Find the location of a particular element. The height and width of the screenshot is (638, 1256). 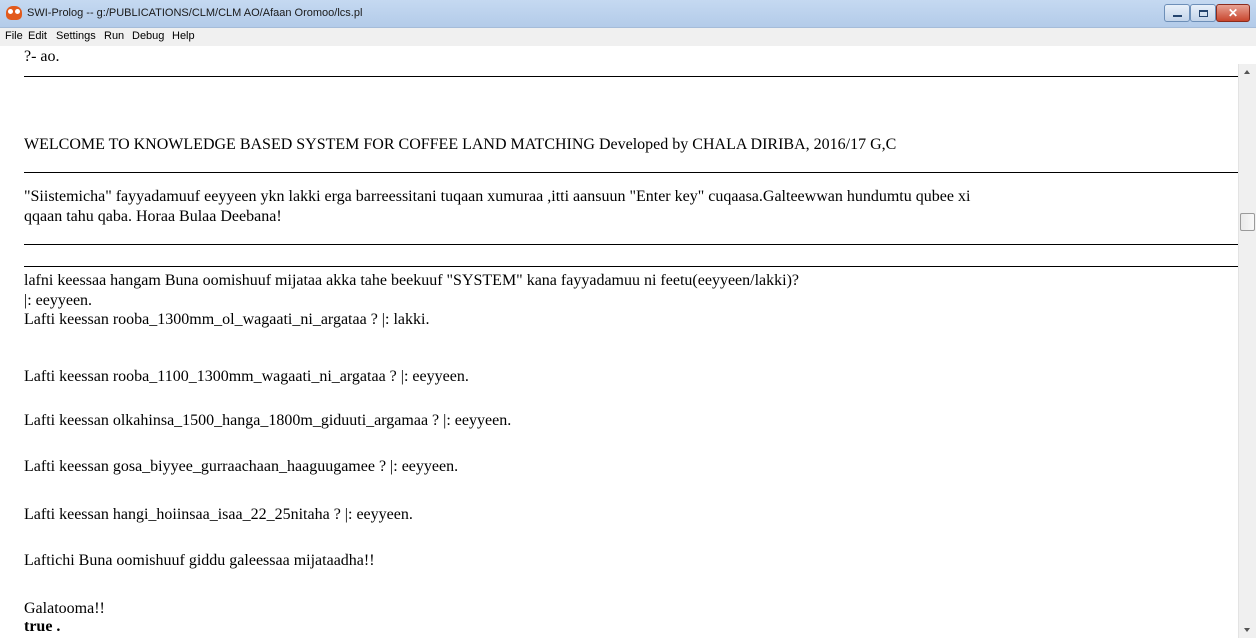

maximize-icon is located at coordinates (1203, 13).